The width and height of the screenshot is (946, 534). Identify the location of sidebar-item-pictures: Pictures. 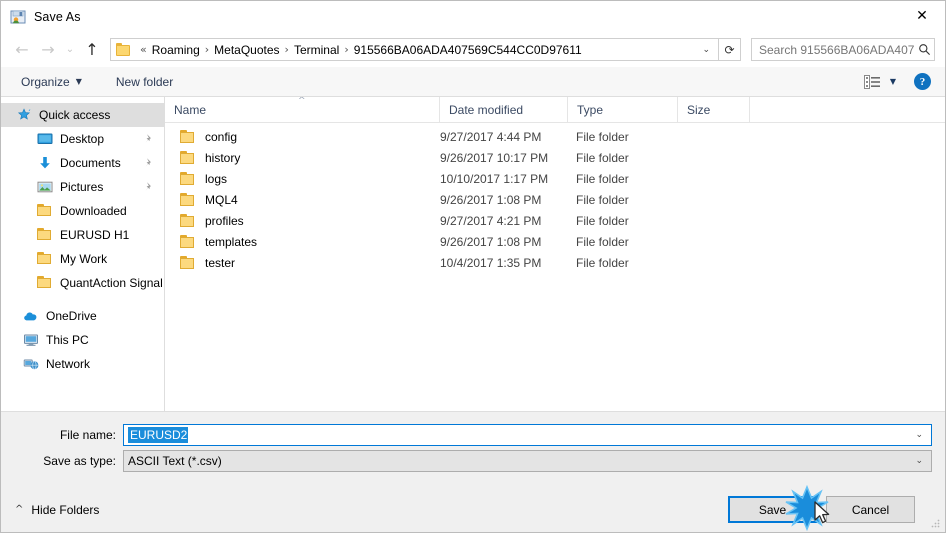
(82, 187).